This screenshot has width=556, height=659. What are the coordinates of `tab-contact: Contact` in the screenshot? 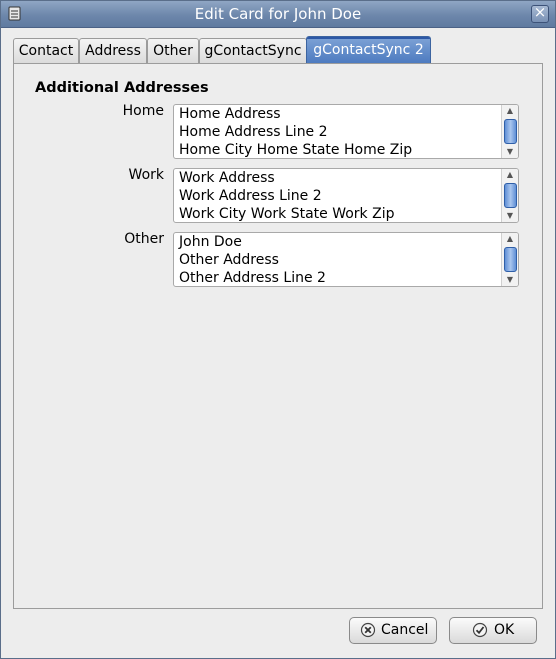 It's located at (46, 50).